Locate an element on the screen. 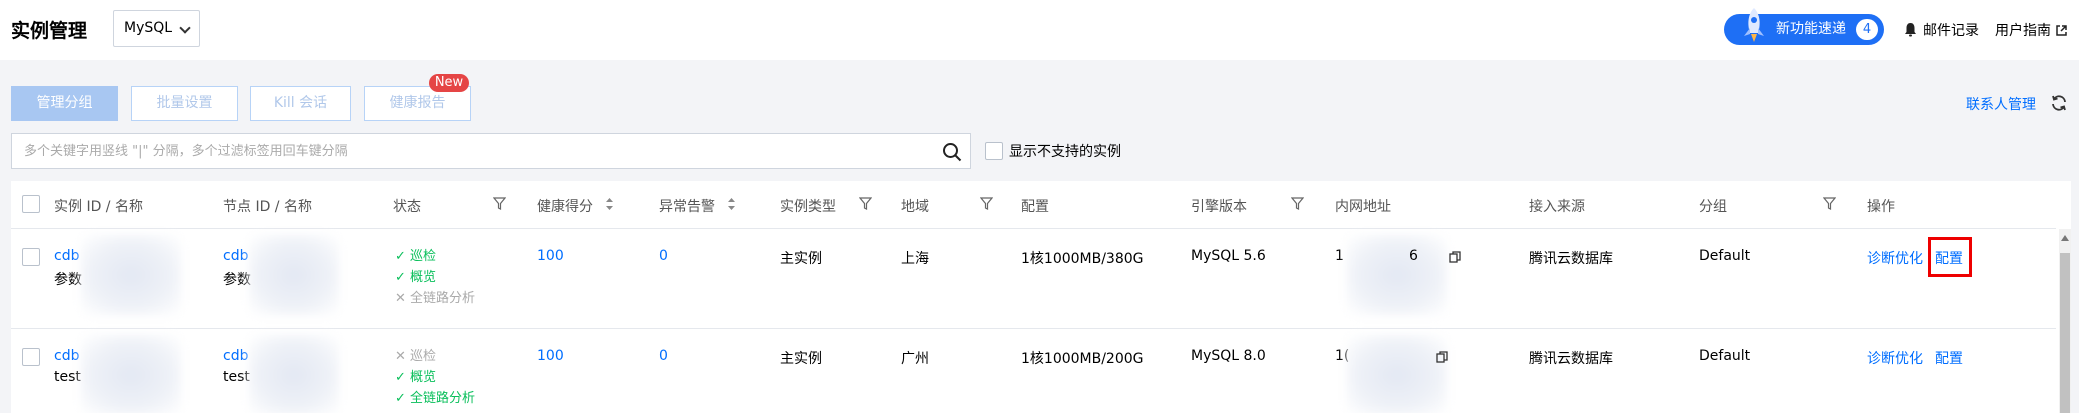 Image resolution: width=2079 pixels, height=413 pixels. rocket-icon is located at coordinates (1754, 25).